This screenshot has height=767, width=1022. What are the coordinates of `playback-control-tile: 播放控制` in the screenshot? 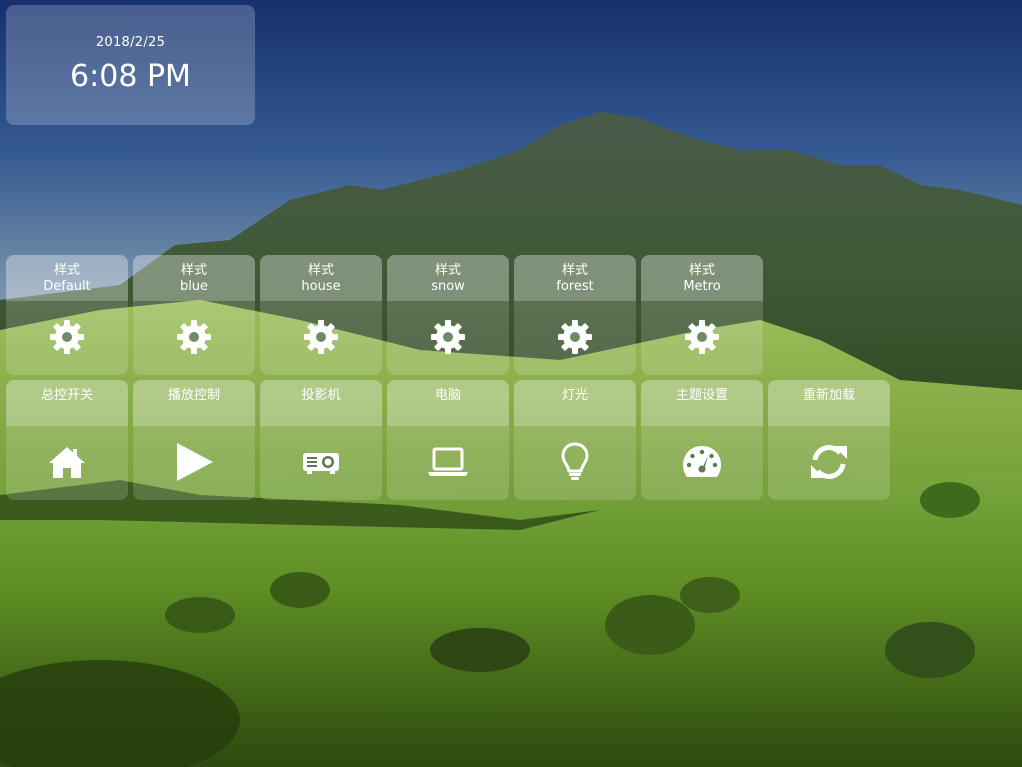 It's located at (194, 440).